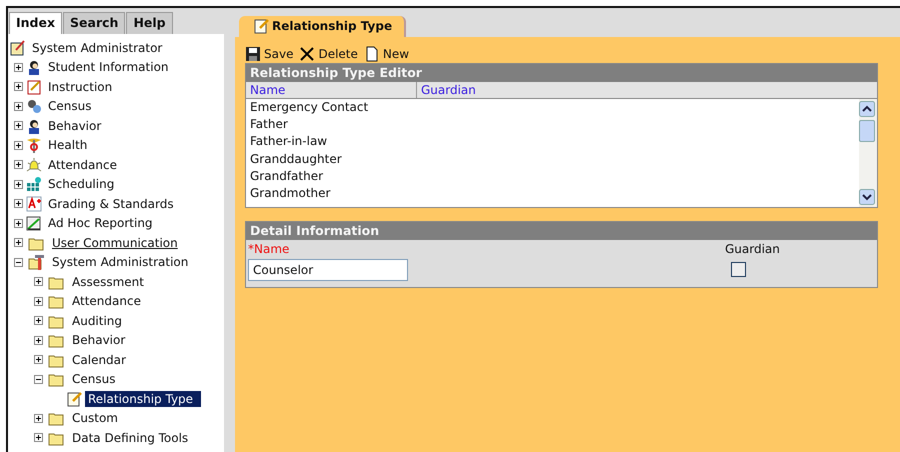 This screenshot has height=452, width=900. I want to click on scroll-down-icon, so click(867, 197).